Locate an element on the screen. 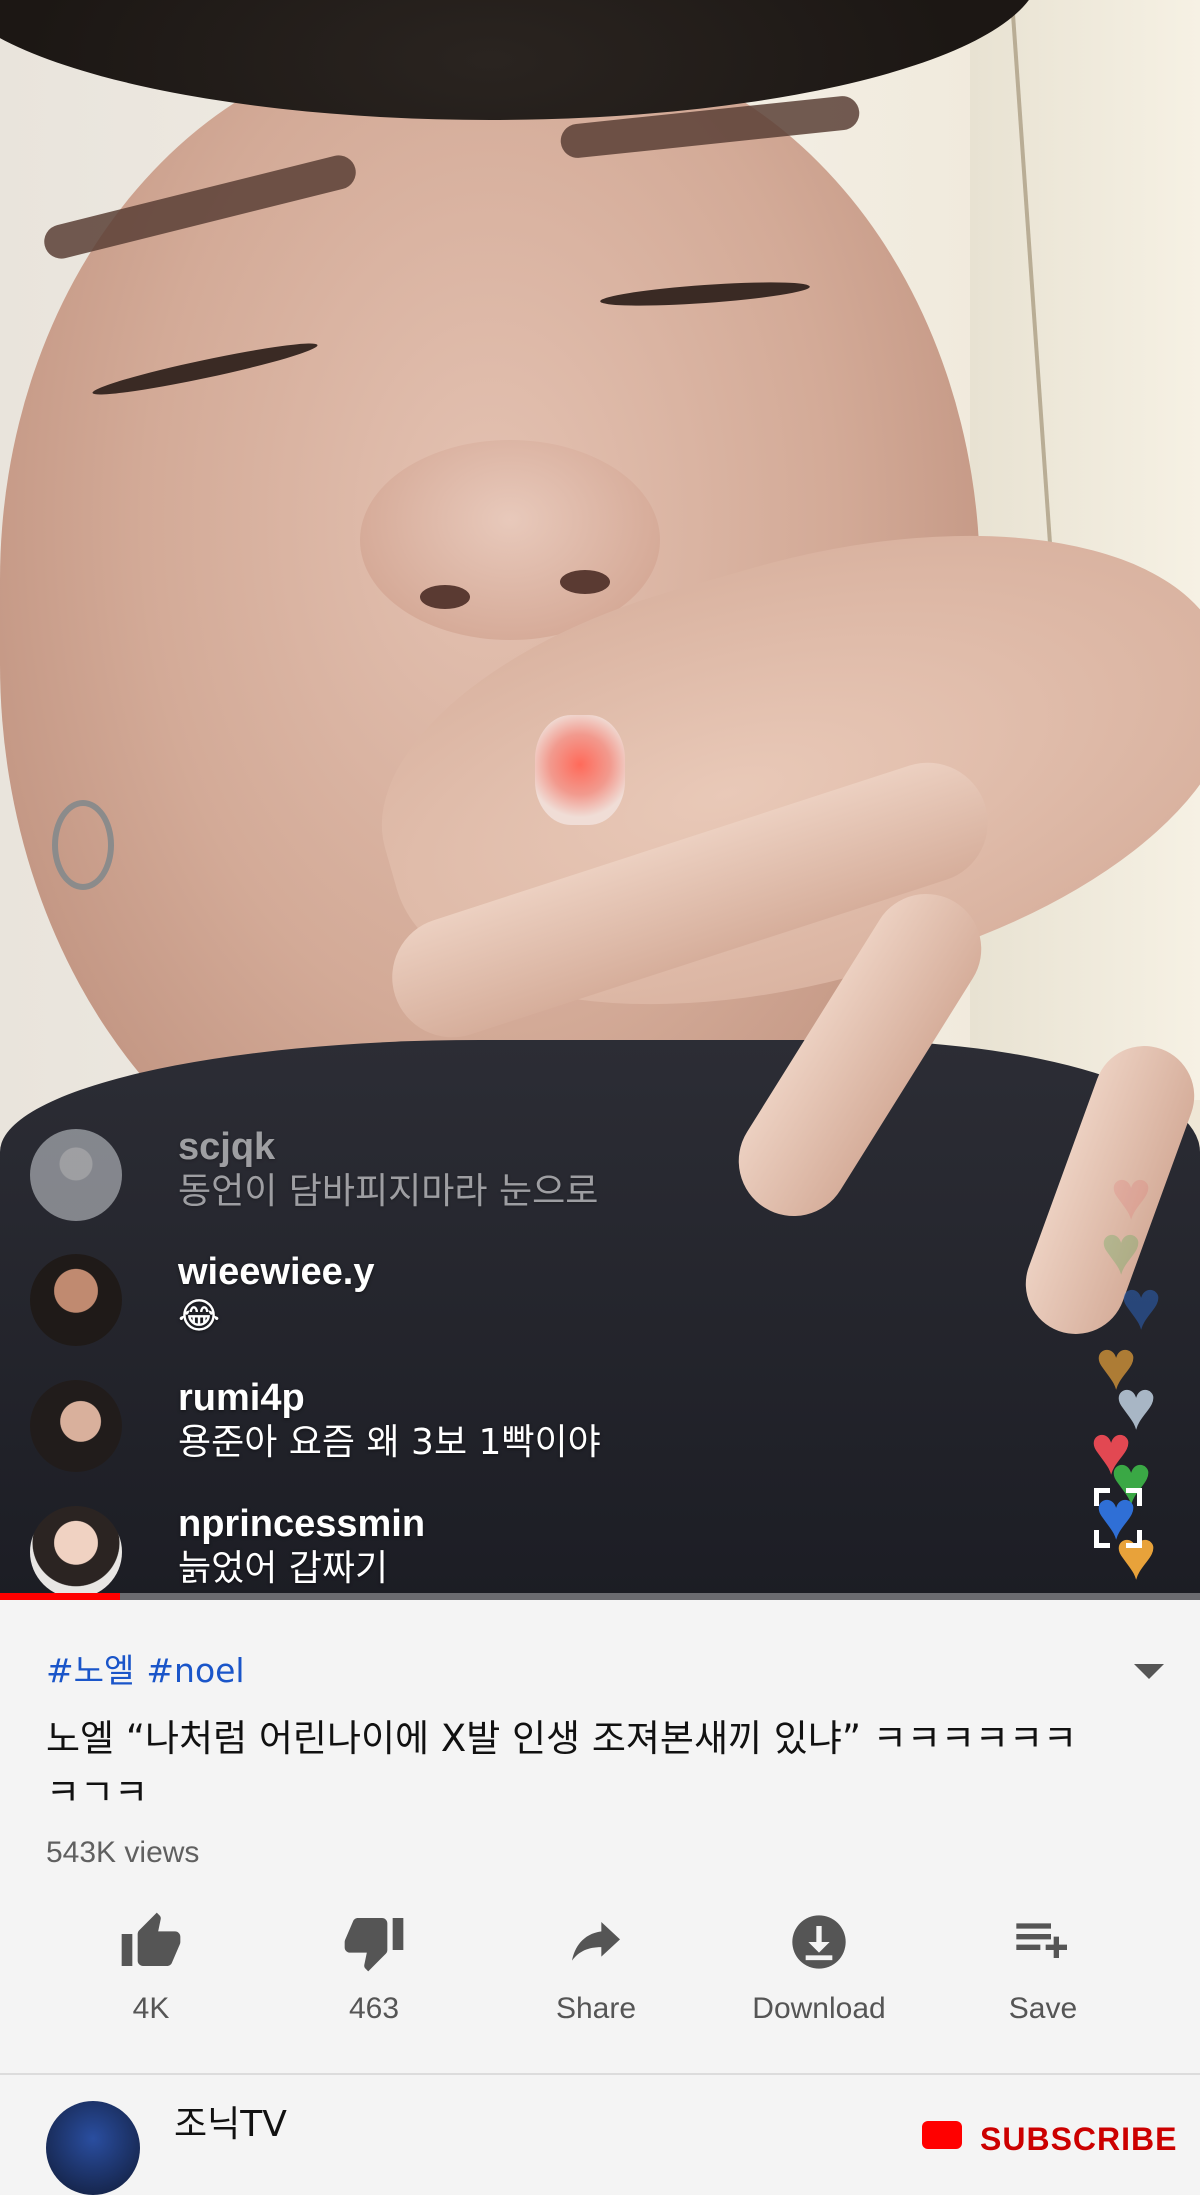  action-bar: 4K 463 Share Download Save is located at coordinates (600, 1980).